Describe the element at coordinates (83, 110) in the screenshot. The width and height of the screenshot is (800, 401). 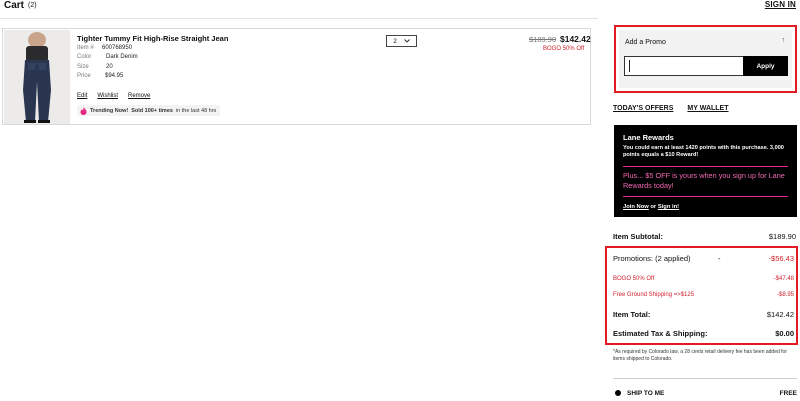
I see `flame-icon` at that location.